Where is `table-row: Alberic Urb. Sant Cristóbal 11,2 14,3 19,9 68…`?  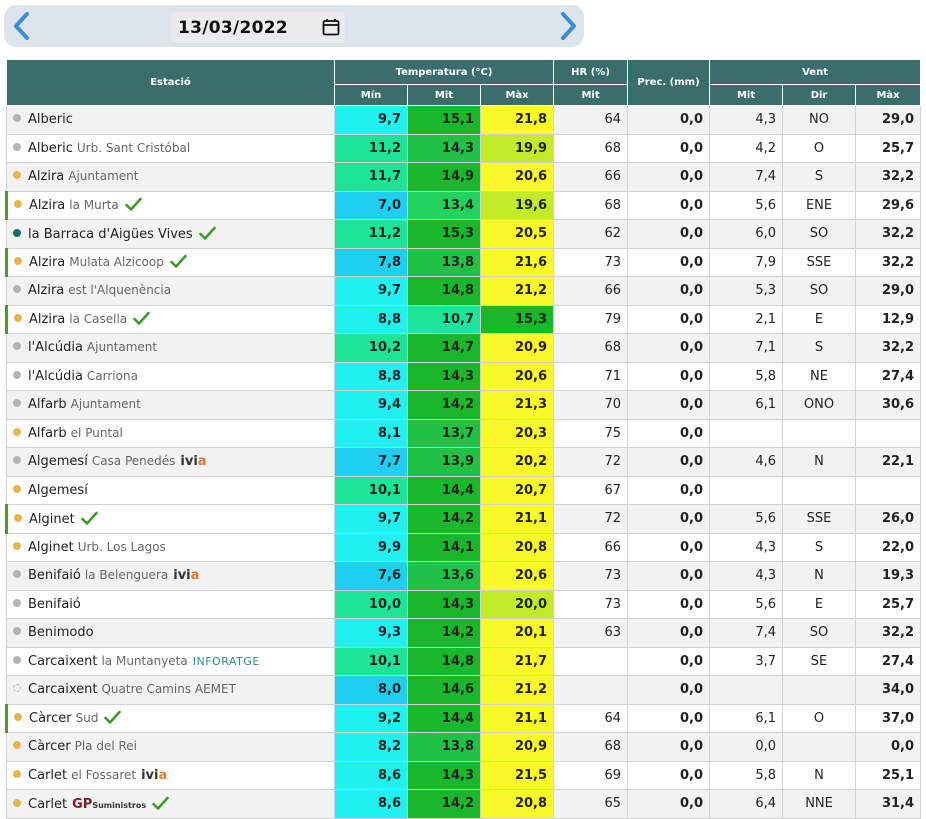 table-row: Alberic Urb. Sant Cristóbal 11,2 14,3 19,9 68… is located at coordinates (464, 148).